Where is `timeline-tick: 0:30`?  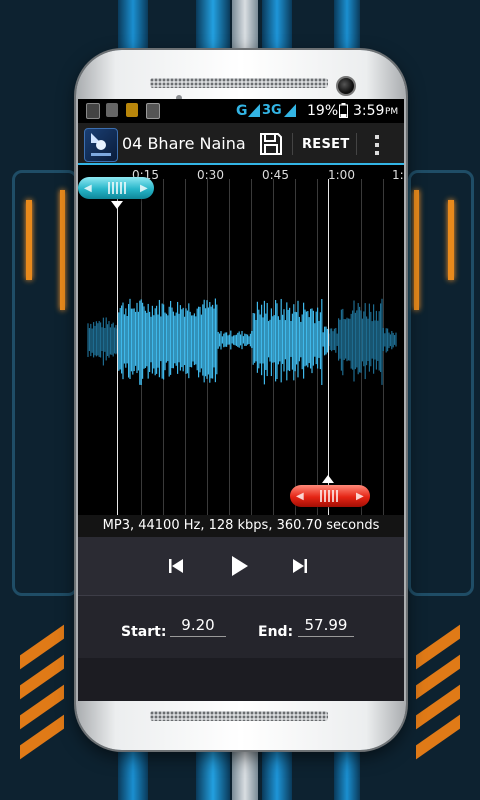
timeline-tick: 0:30 is located at coordinates (210, 175).